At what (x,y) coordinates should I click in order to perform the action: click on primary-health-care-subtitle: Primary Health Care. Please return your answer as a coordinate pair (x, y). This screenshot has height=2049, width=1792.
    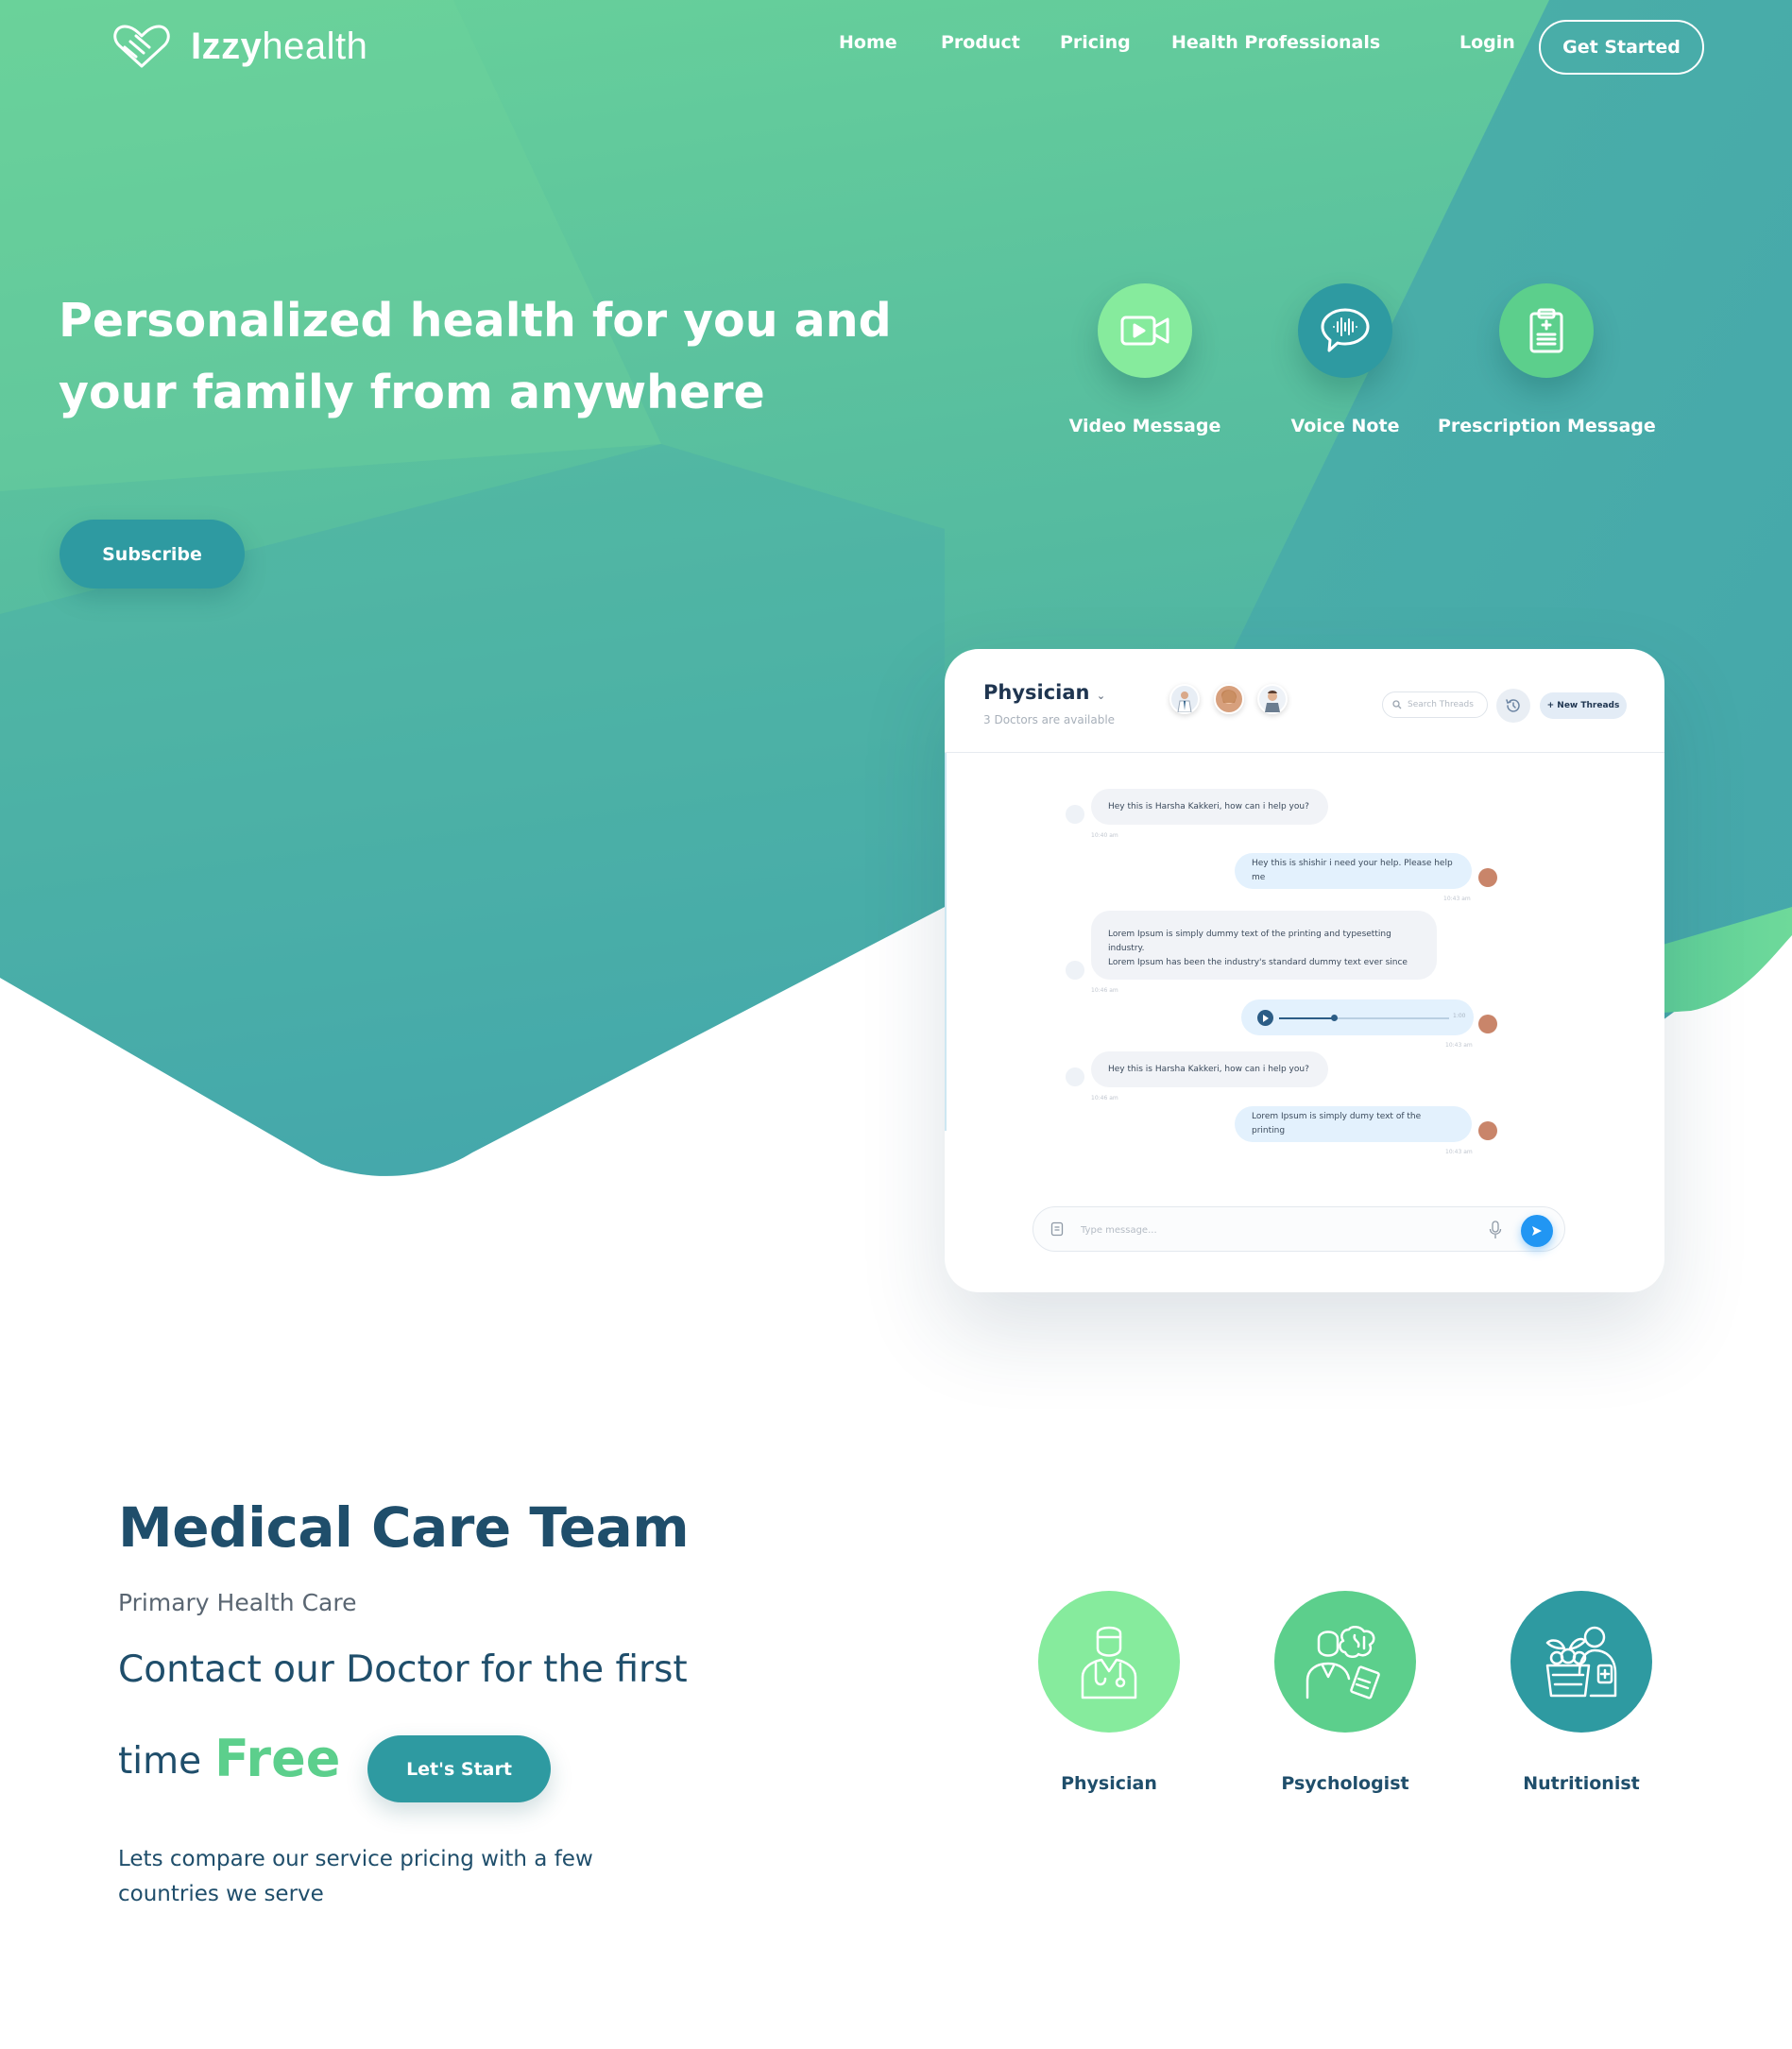
    Looking at the image, I should click on (237, 1602).